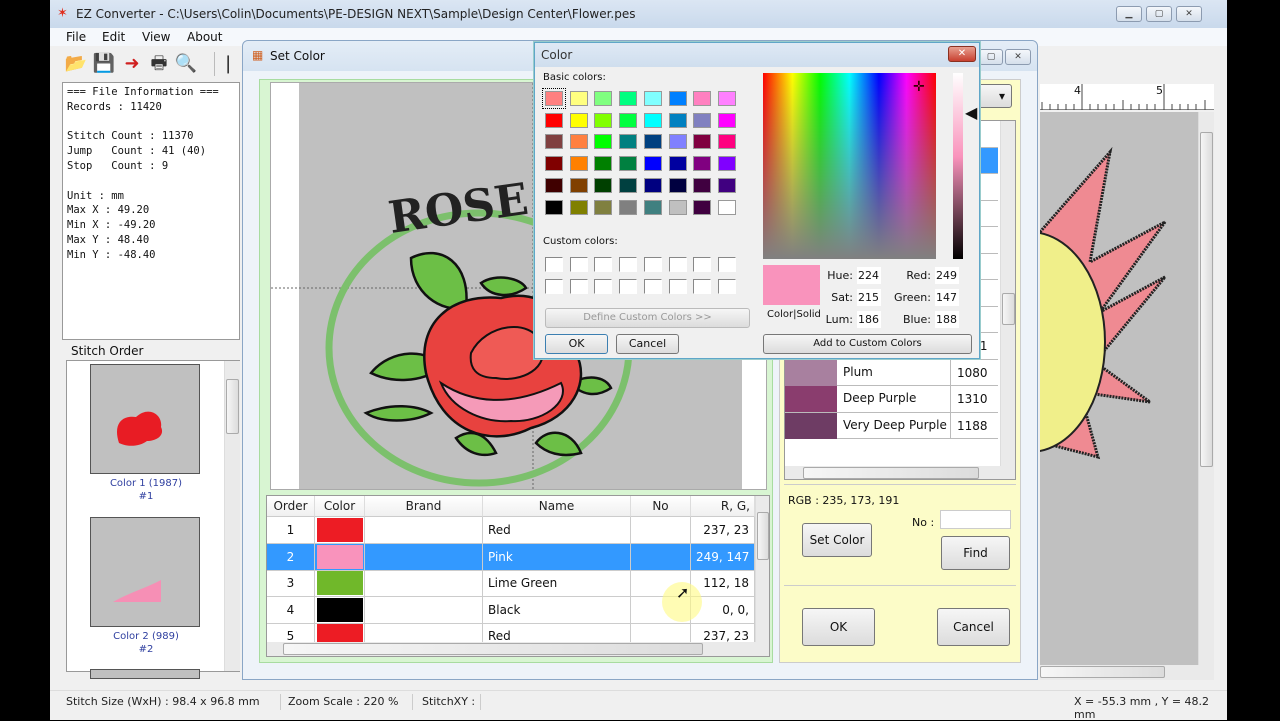 The height and width of the screenshot is (721, 1280). I want to click on column-header-no: No, so click(661, 506).